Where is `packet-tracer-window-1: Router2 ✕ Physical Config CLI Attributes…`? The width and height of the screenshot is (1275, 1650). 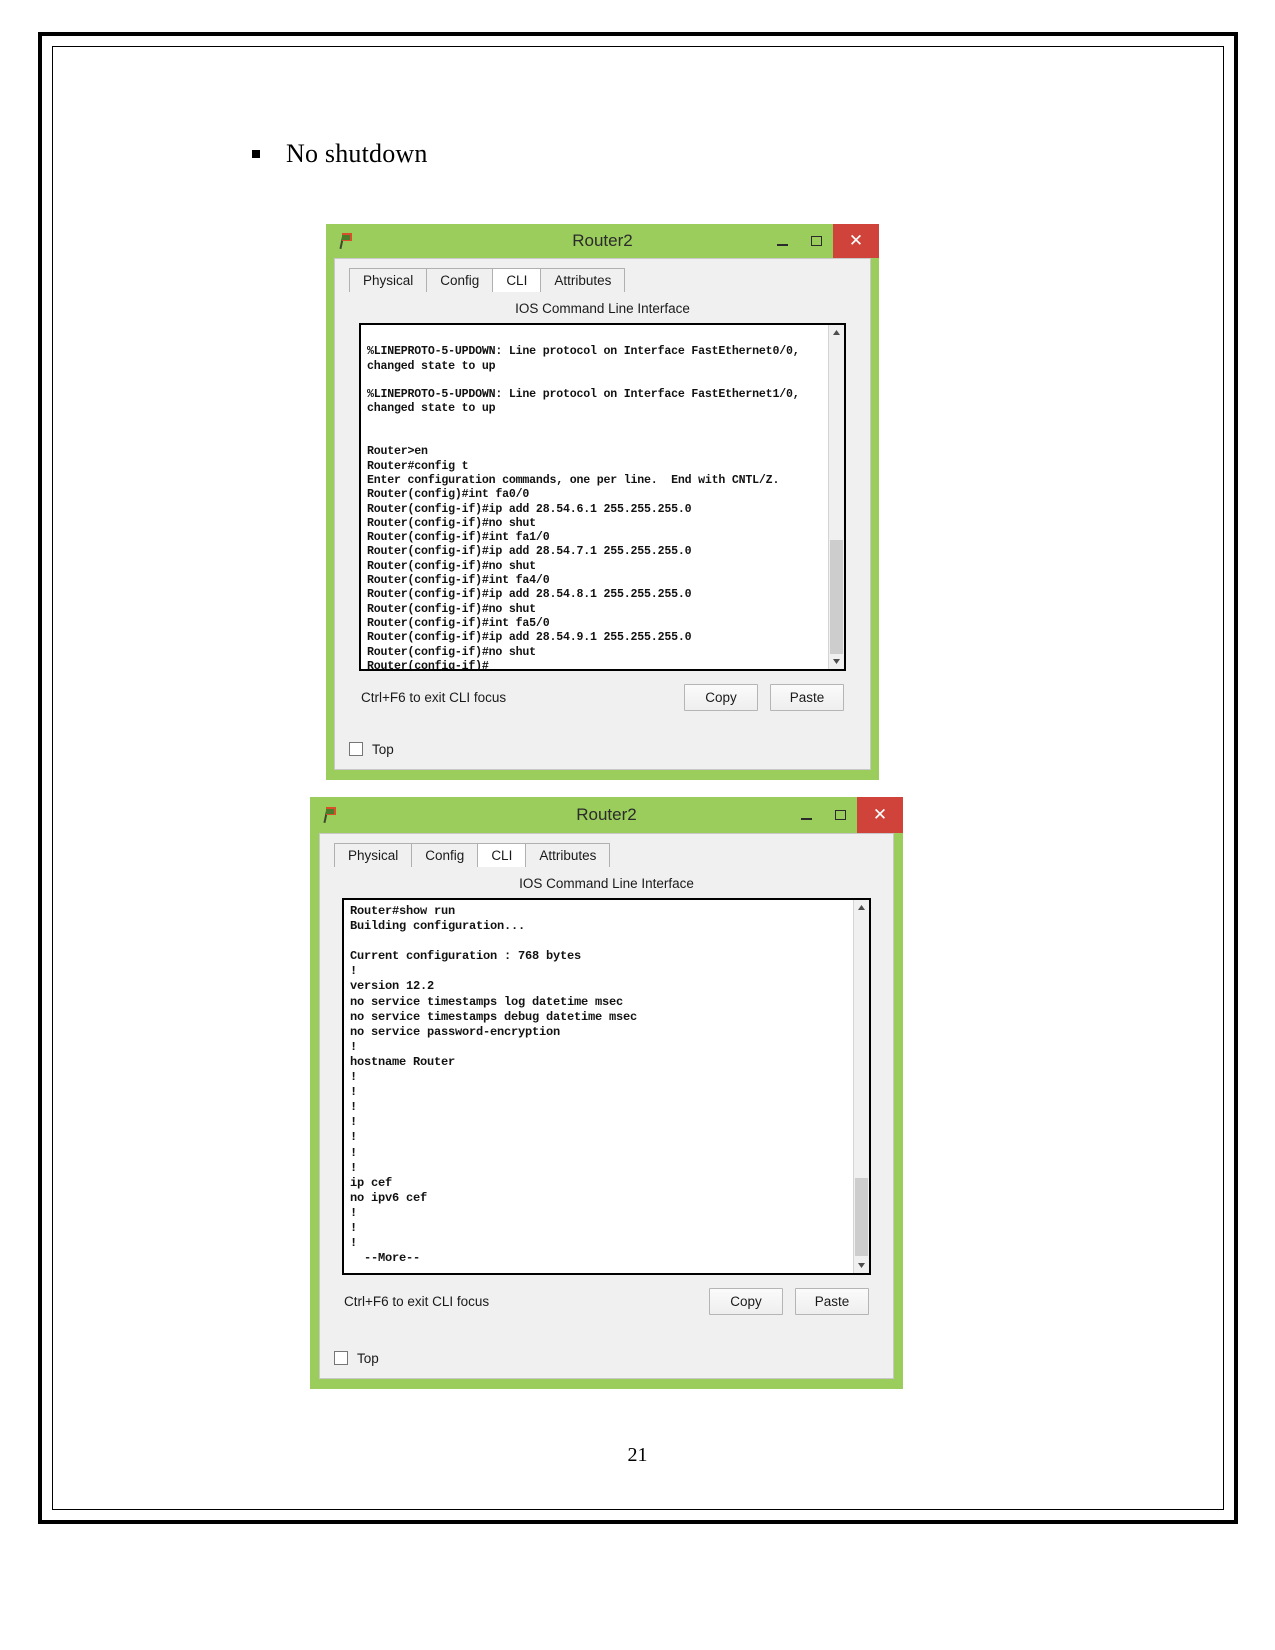 packet-tracer-window-1: Router2 ✕ Physical Config CLI Attributes… is located at coordinates (602, 502).